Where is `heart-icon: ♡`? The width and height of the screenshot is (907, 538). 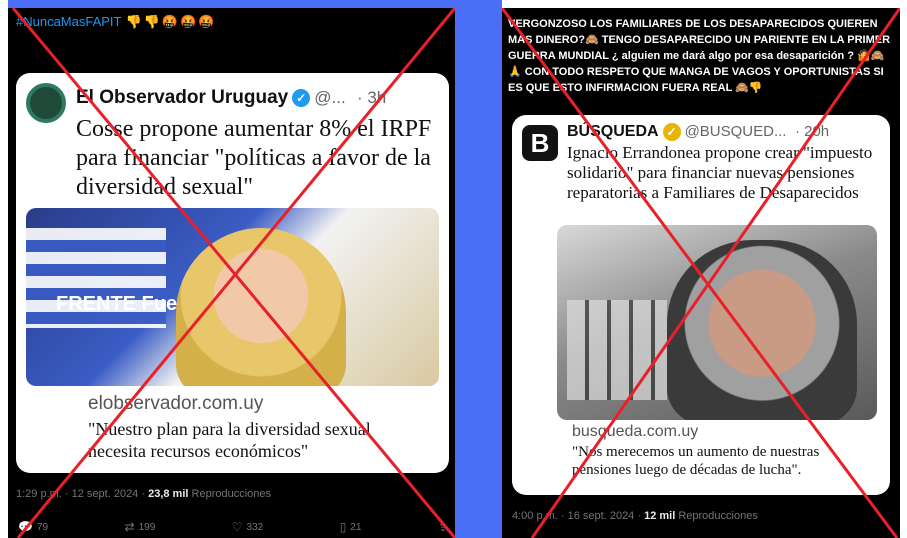
heart-icon: ♡ is located at coordinates (237, 527).